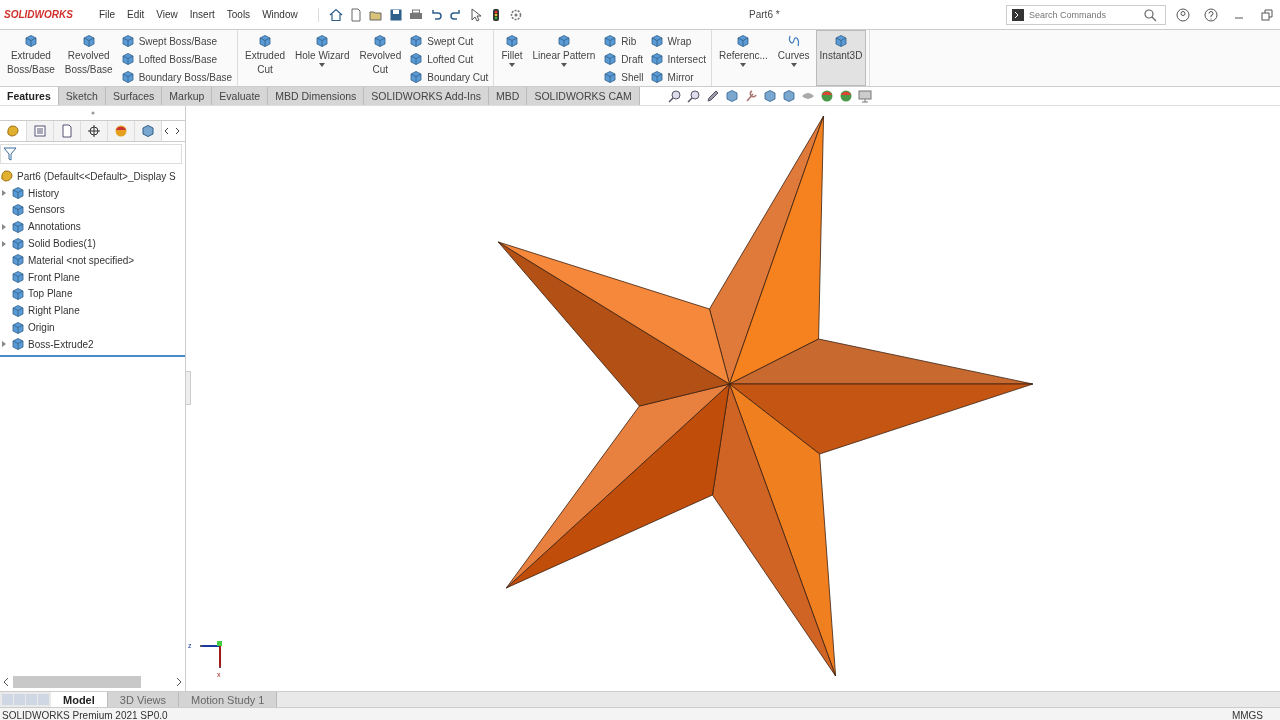 This screenshot has height=720, width=1280. What do you see at coordinates (750, 96) in the screenshot?
I see `wrench-icon` at bounding box center [750, 96].